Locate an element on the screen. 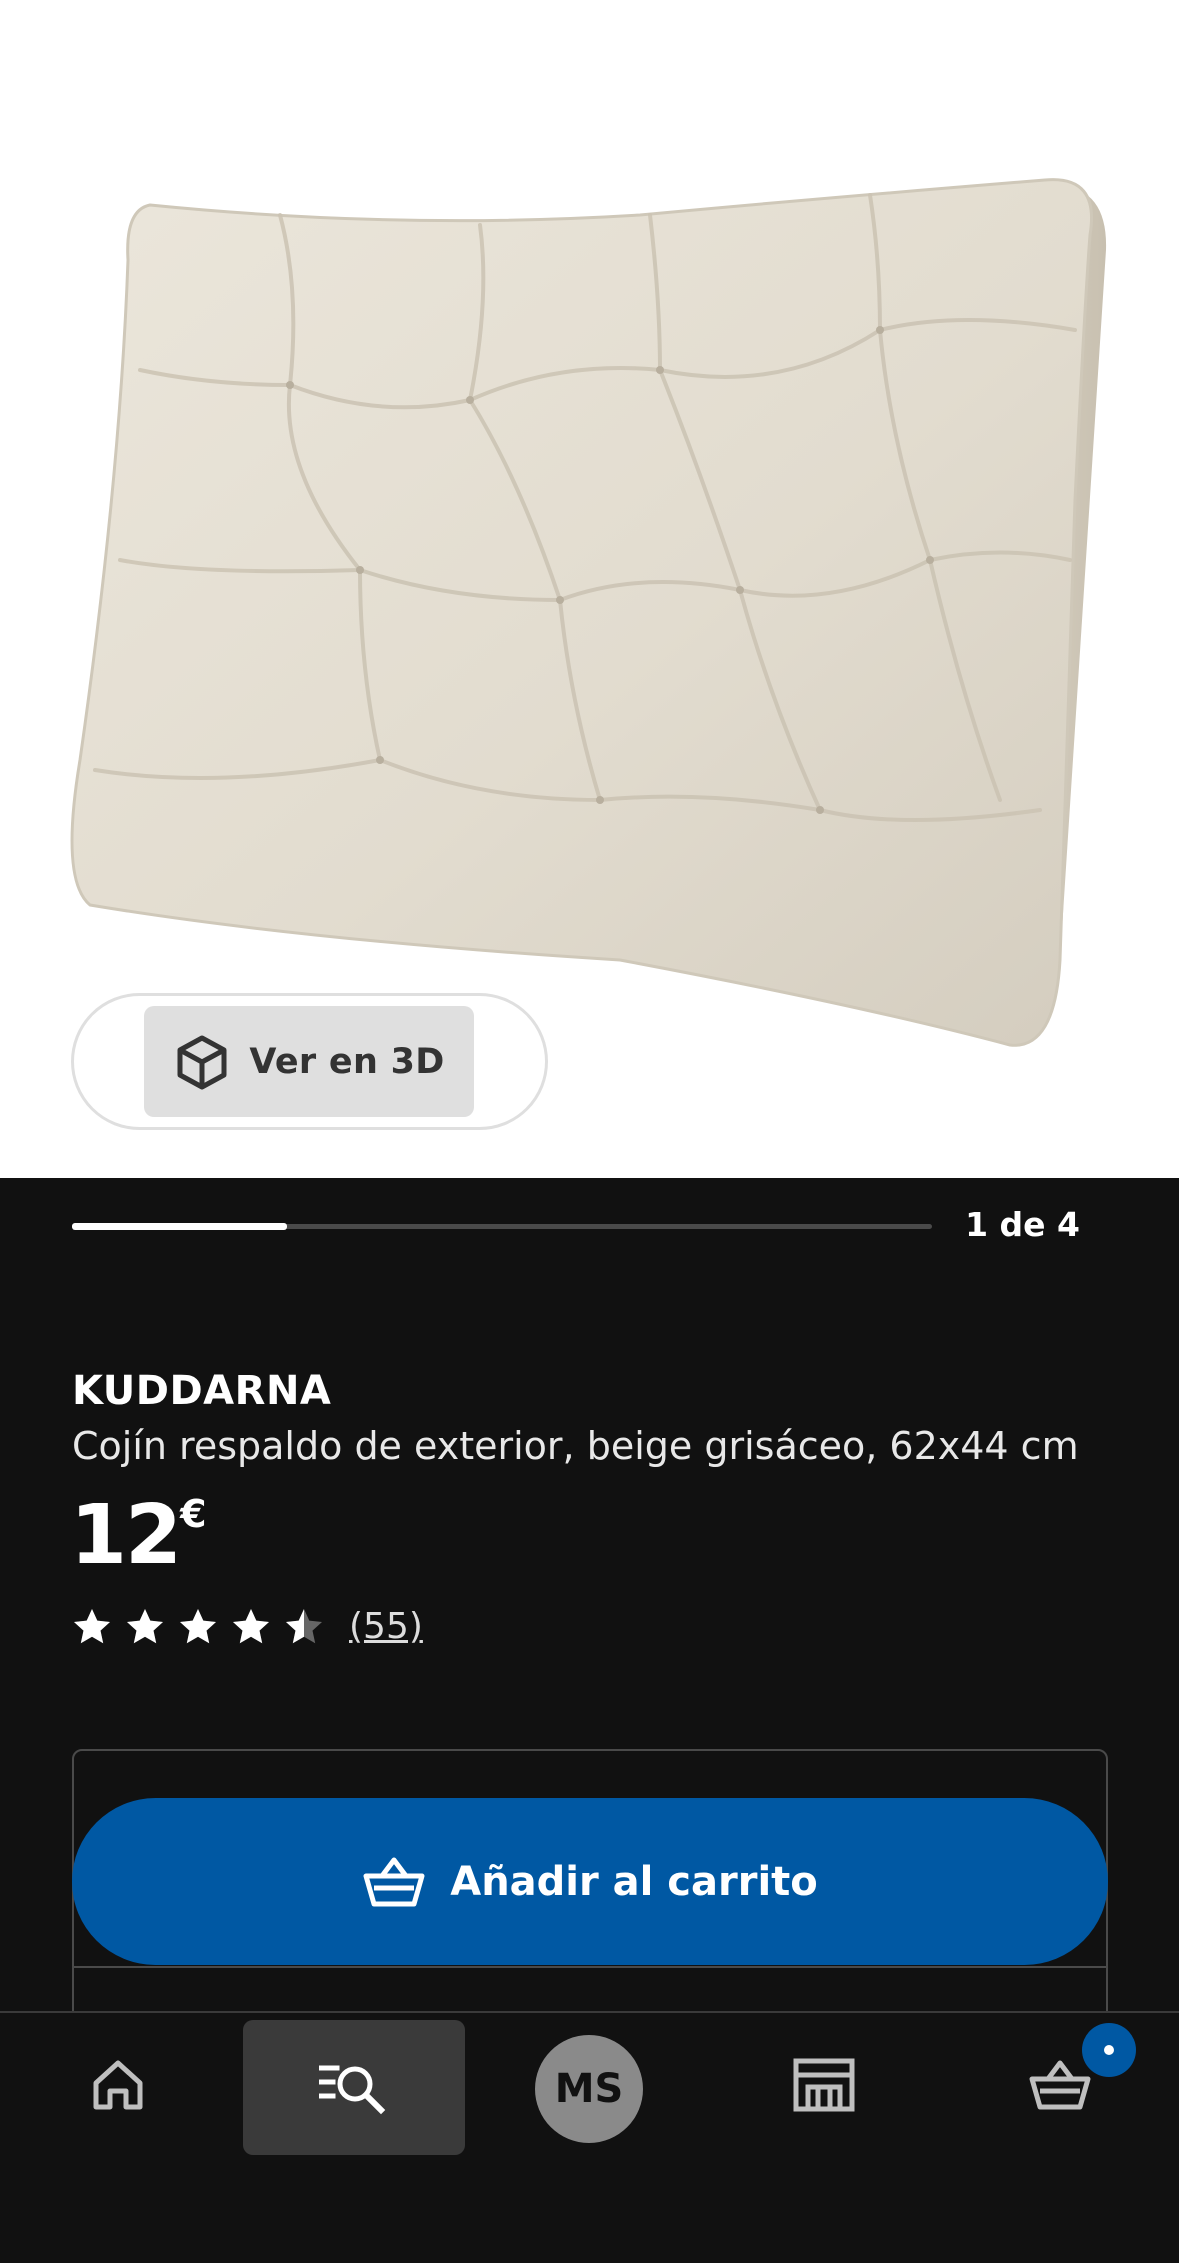  nav-profile: MS is located at coordinates (589, 2089).